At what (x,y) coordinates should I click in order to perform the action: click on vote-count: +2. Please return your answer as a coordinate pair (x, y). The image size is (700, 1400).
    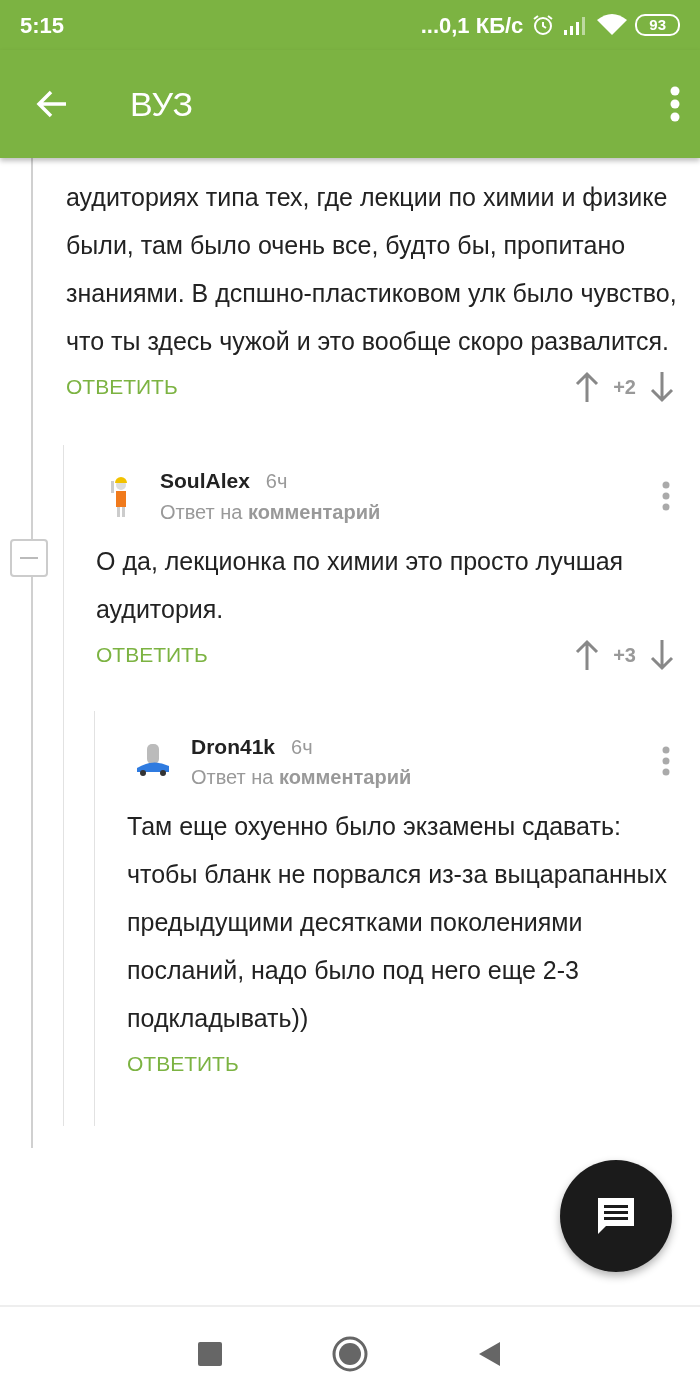
    Looking at the image, I should click on (624, 387).